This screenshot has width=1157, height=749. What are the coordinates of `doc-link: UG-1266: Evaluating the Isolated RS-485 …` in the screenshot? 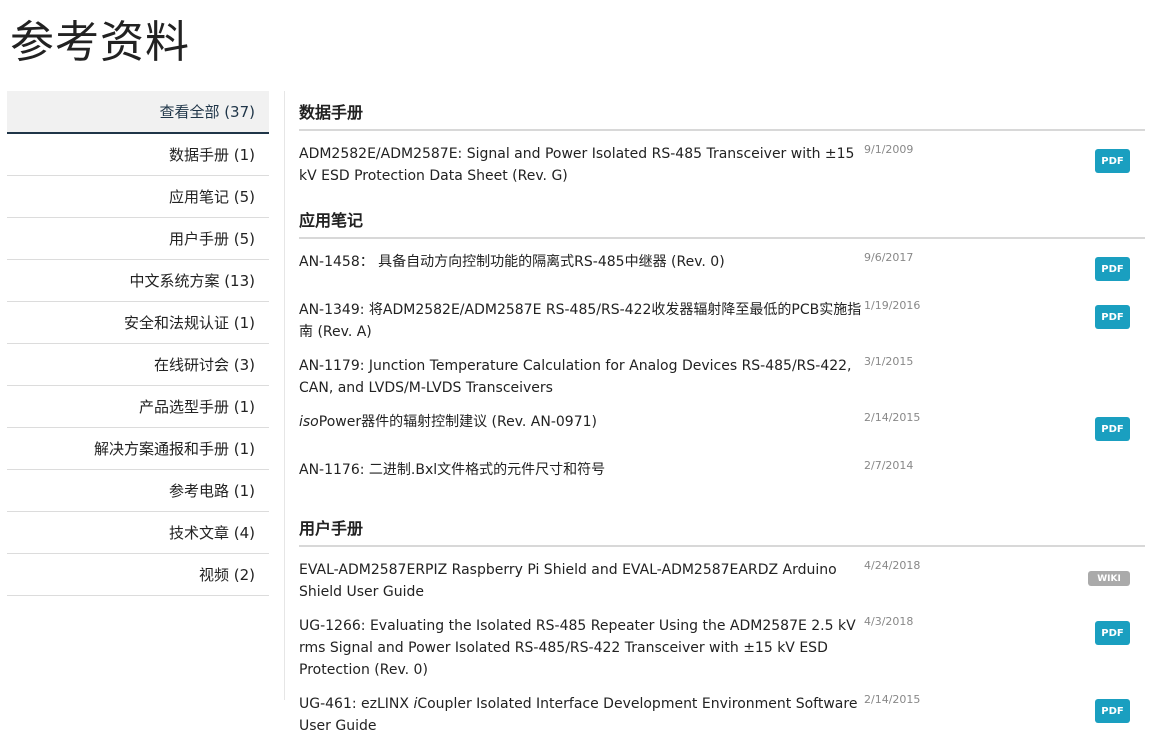 It's located at (581, 648).